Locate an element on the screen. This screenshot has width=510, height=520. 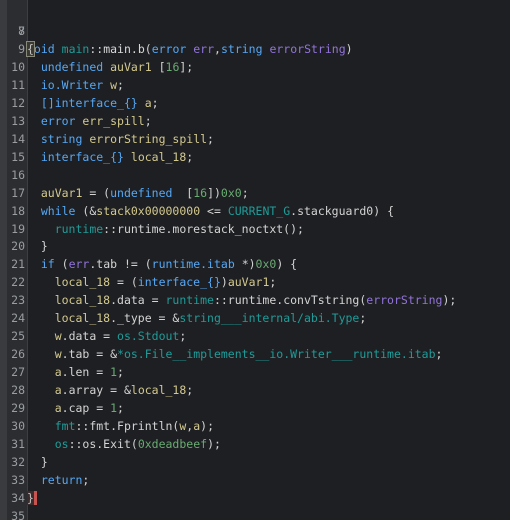
code-text: error err_spill; is located at coordinates (89, 121).